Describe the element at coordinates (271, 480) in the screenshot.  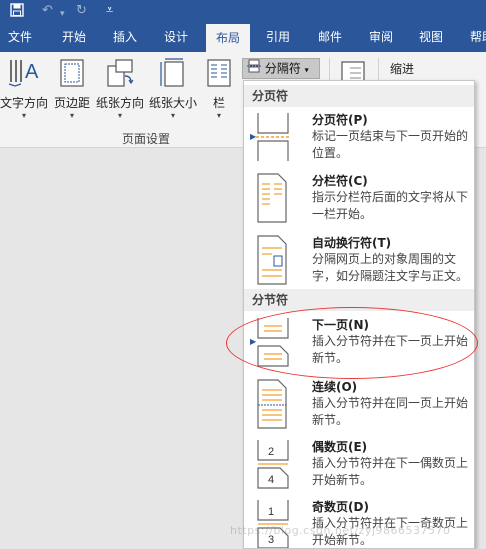
I see `svg-text: 4` at that location.